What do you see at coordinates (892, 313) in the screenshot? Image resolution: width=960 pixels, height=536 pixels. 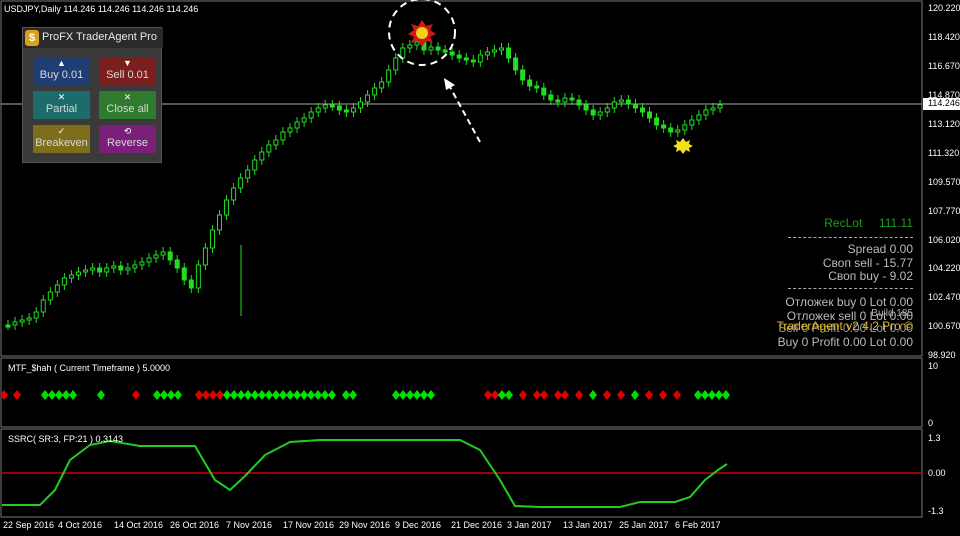 I see `build-text: Build 185` at bounding box center [892, 313].